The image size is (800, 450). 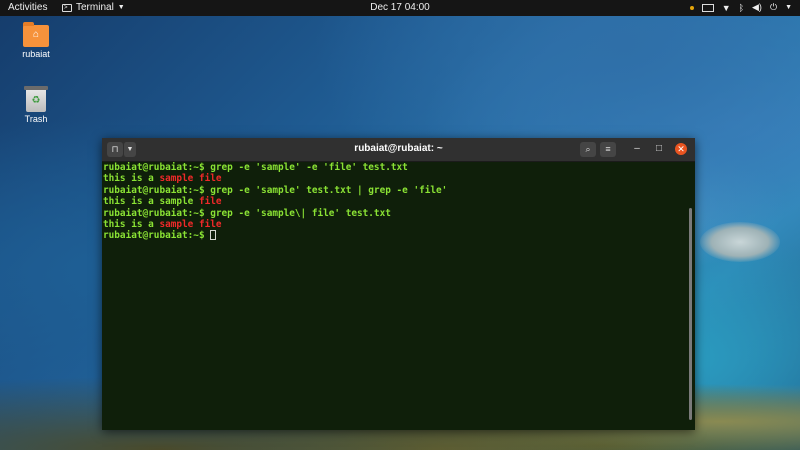 I want to click on output-text: this is a sample, so click(x=151, y=202).